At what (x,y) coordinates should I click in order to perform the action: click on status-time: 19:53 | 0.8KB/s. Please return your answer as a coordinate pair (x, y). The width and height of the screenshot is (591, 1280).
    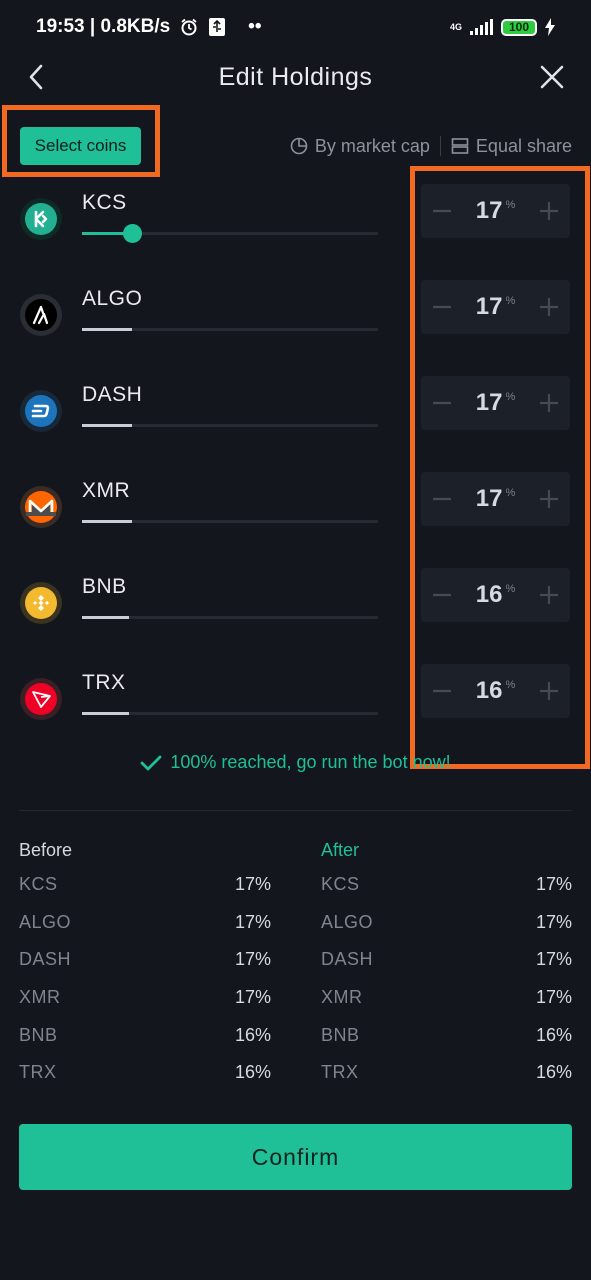
    Looking at the image, I should click on (103, 26).